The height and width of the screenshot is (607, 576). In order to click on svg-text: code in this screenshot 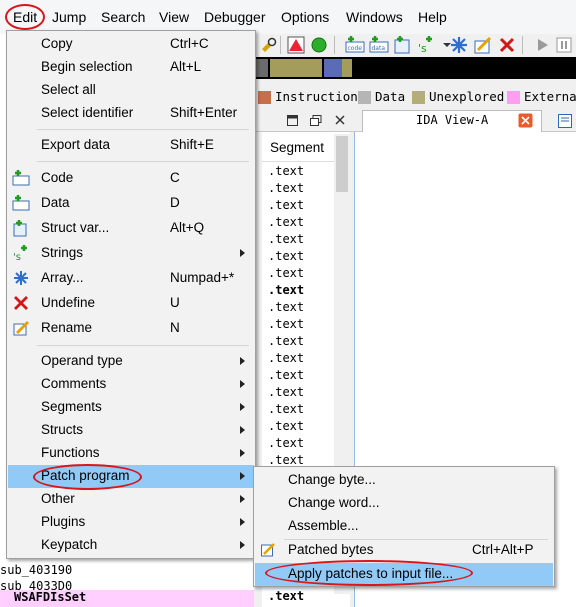, I will do `click(355, 48)`.